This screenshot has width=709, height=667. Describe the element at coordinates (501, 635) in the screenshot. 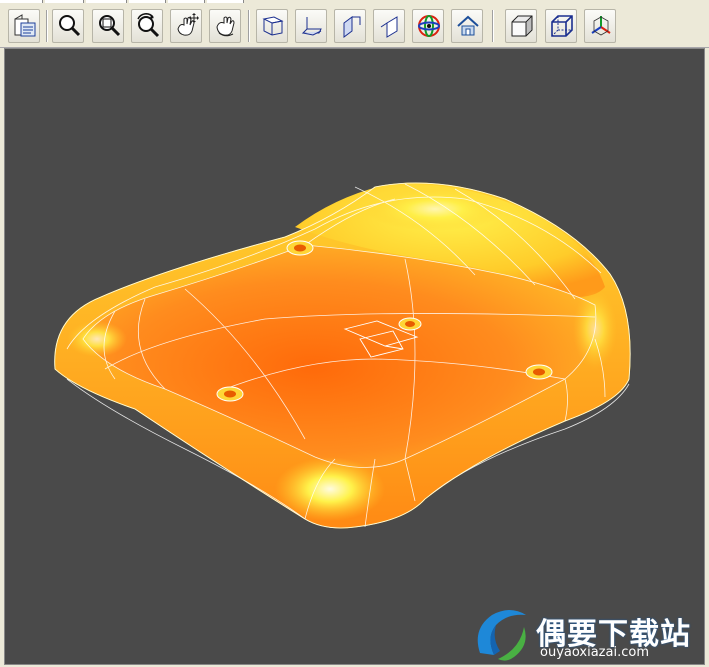

I see `ouyao-logo-icon` at that location.